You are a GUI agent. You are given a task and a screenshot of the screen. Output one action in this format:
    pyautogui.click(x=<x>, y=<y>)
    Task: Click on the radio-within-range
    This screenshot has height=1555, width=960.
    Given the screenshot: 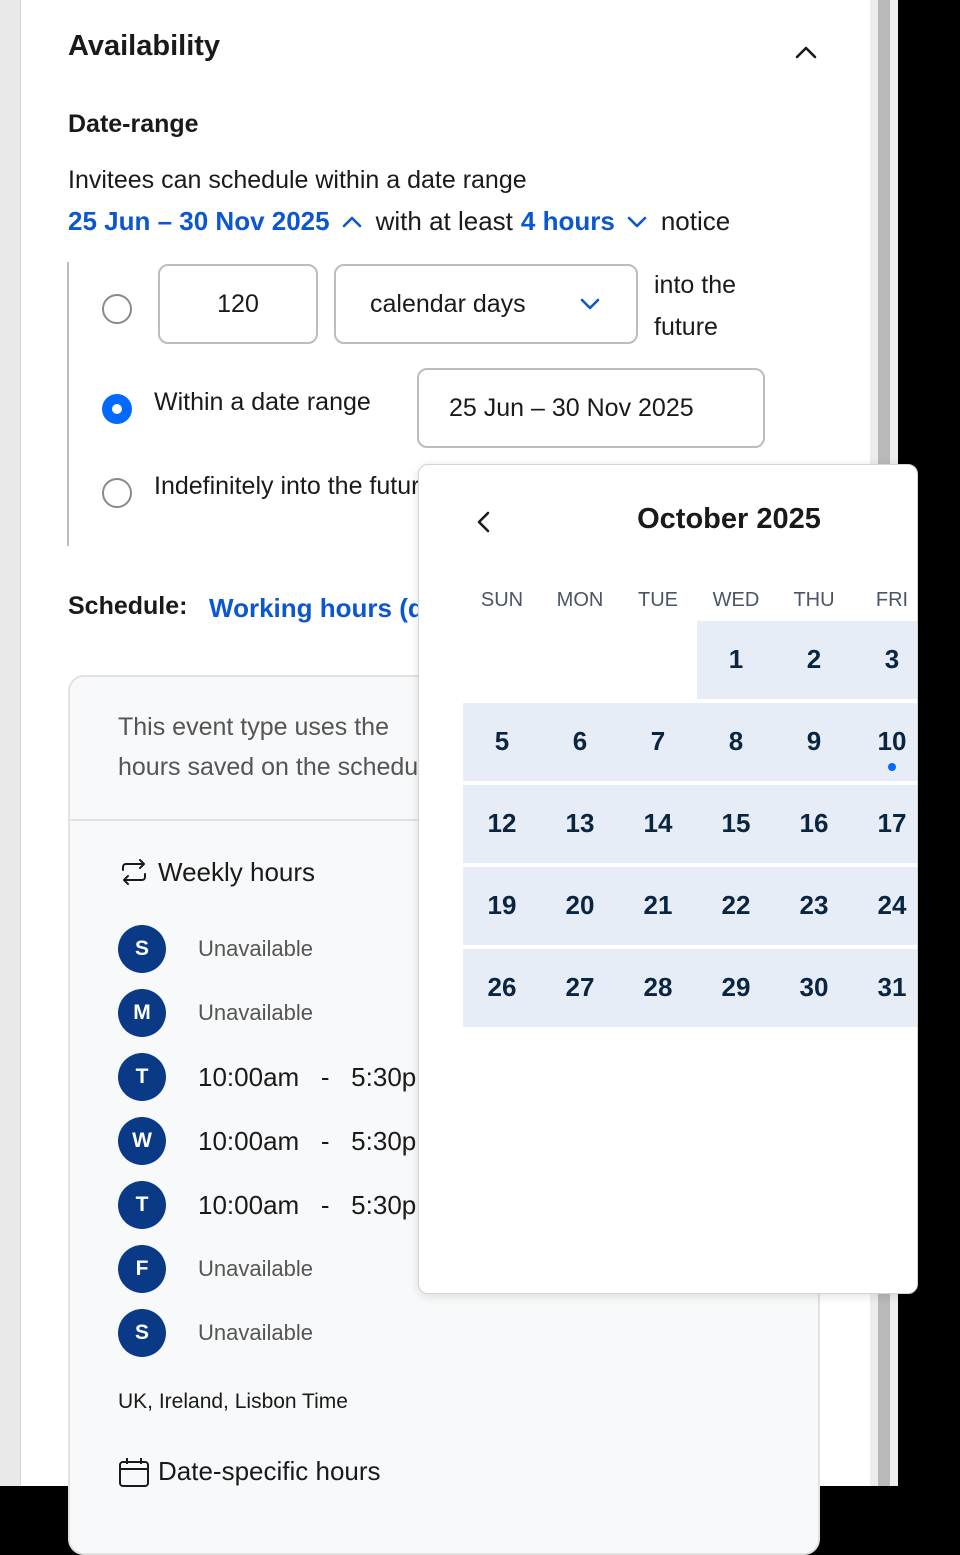 What is the action you would take?
    pyautogui.click(x=117, y=409)
    